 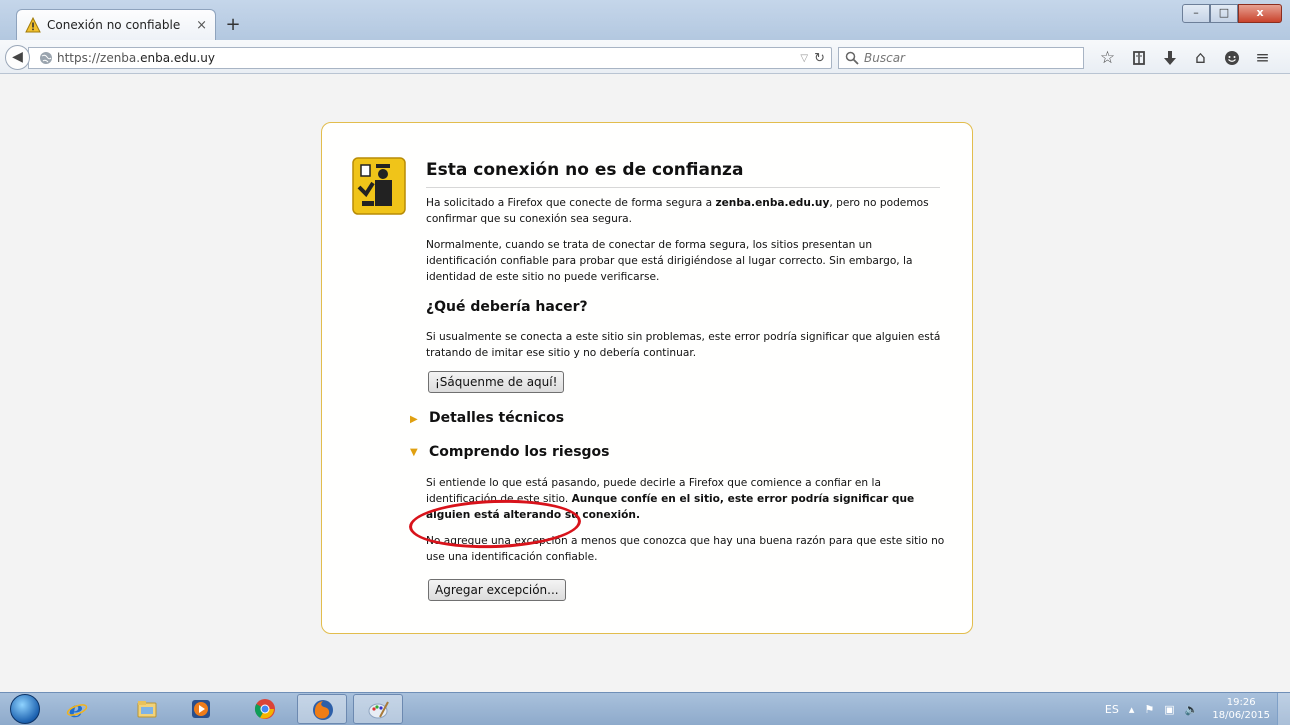 I want to click on tab-title: Conexión no confiable, so click(x=114, y=25).